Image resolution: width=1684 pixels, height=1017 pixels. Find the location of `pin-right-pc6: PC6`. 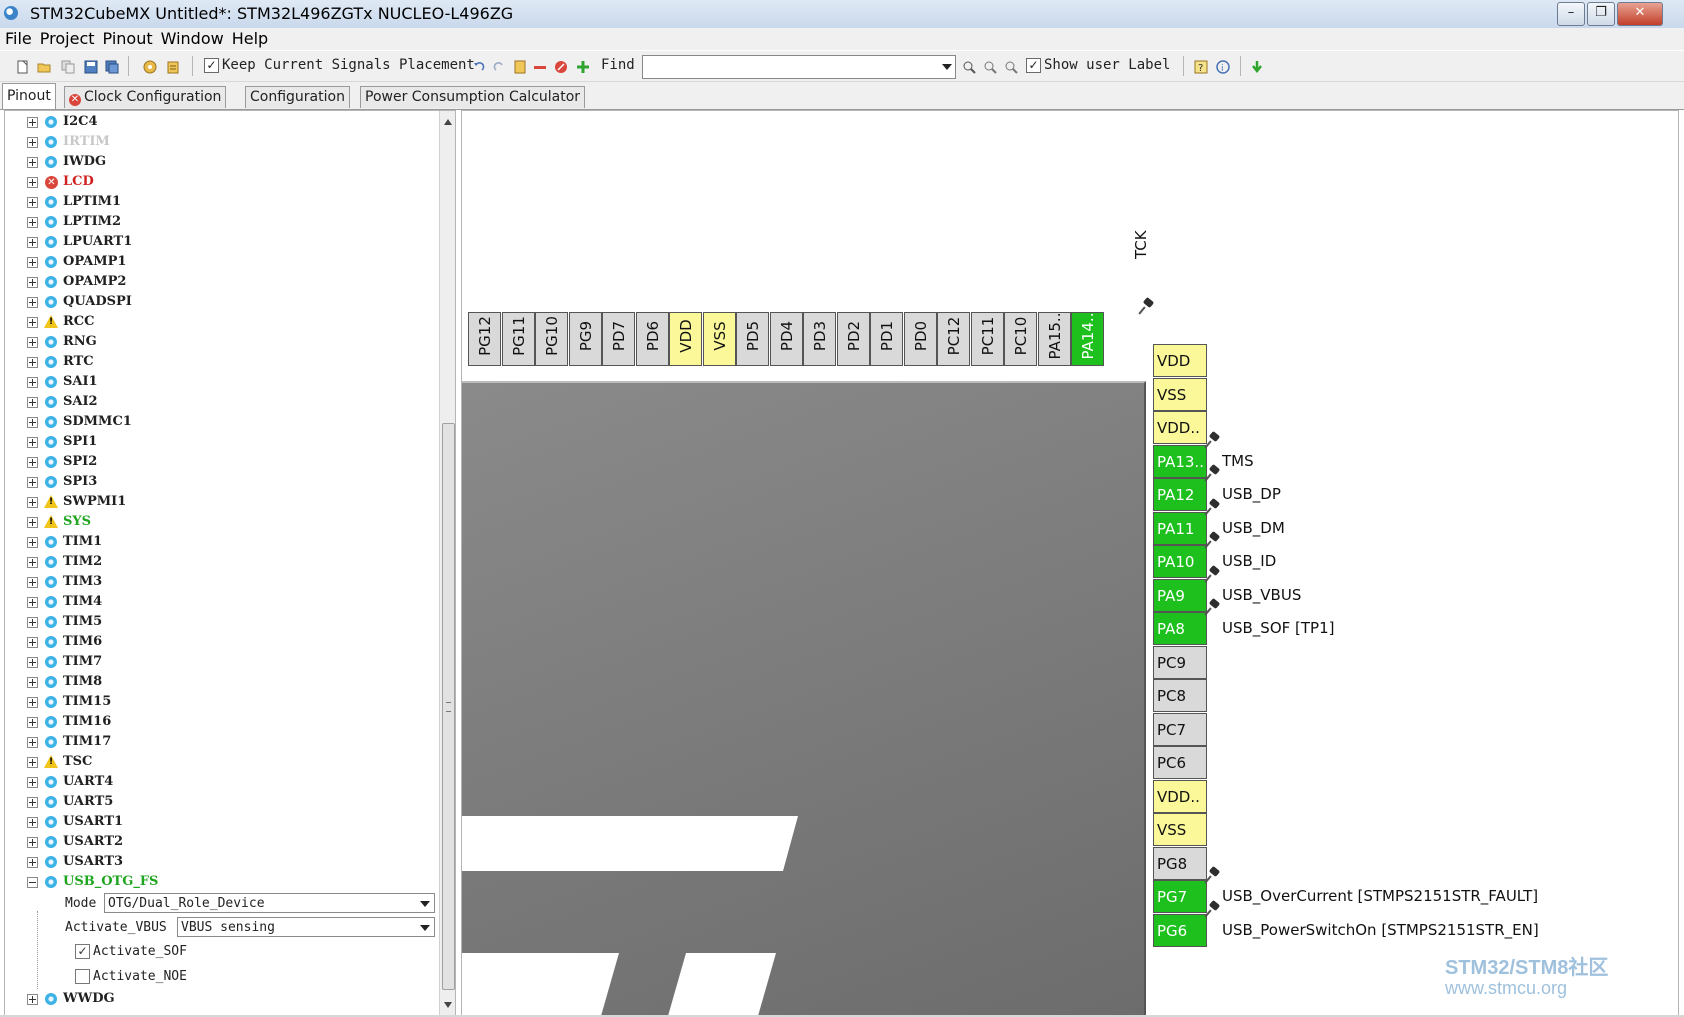

pin-right-pc6: PC6 is located at coordinates (1180, 762).